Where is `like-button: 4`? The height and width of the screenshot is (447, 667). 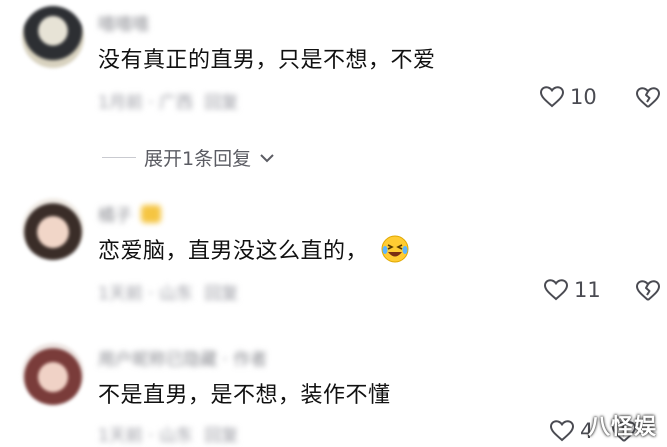 like-button: 4 is located at coordinates (571, 431).